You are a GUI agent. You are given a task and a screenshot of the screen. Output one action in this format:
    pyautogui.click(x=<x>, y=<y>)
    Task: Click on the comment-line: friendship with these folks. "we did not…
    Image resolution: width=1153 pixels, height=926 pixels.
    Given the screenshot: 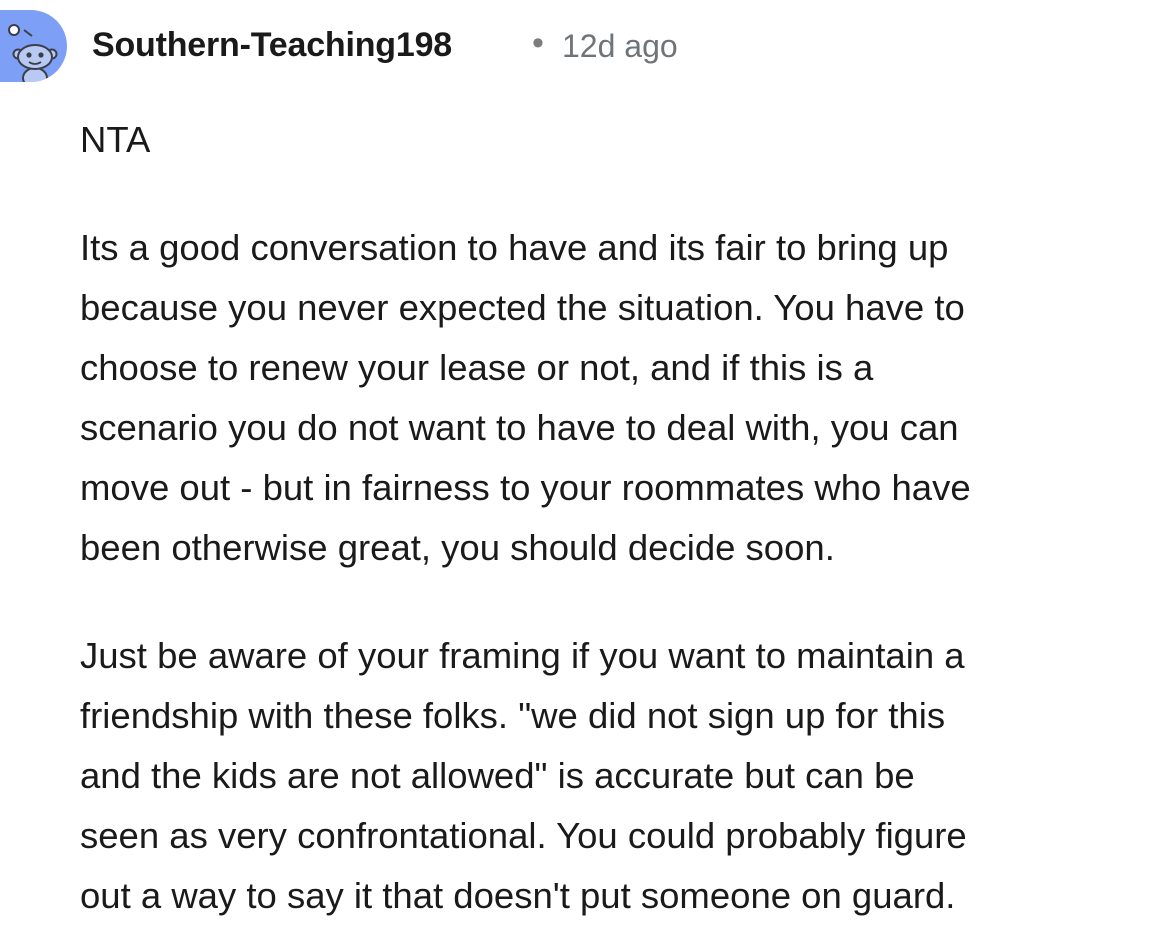 What is the action you would take?
    pyautogui.click(x=513, y=715)
    